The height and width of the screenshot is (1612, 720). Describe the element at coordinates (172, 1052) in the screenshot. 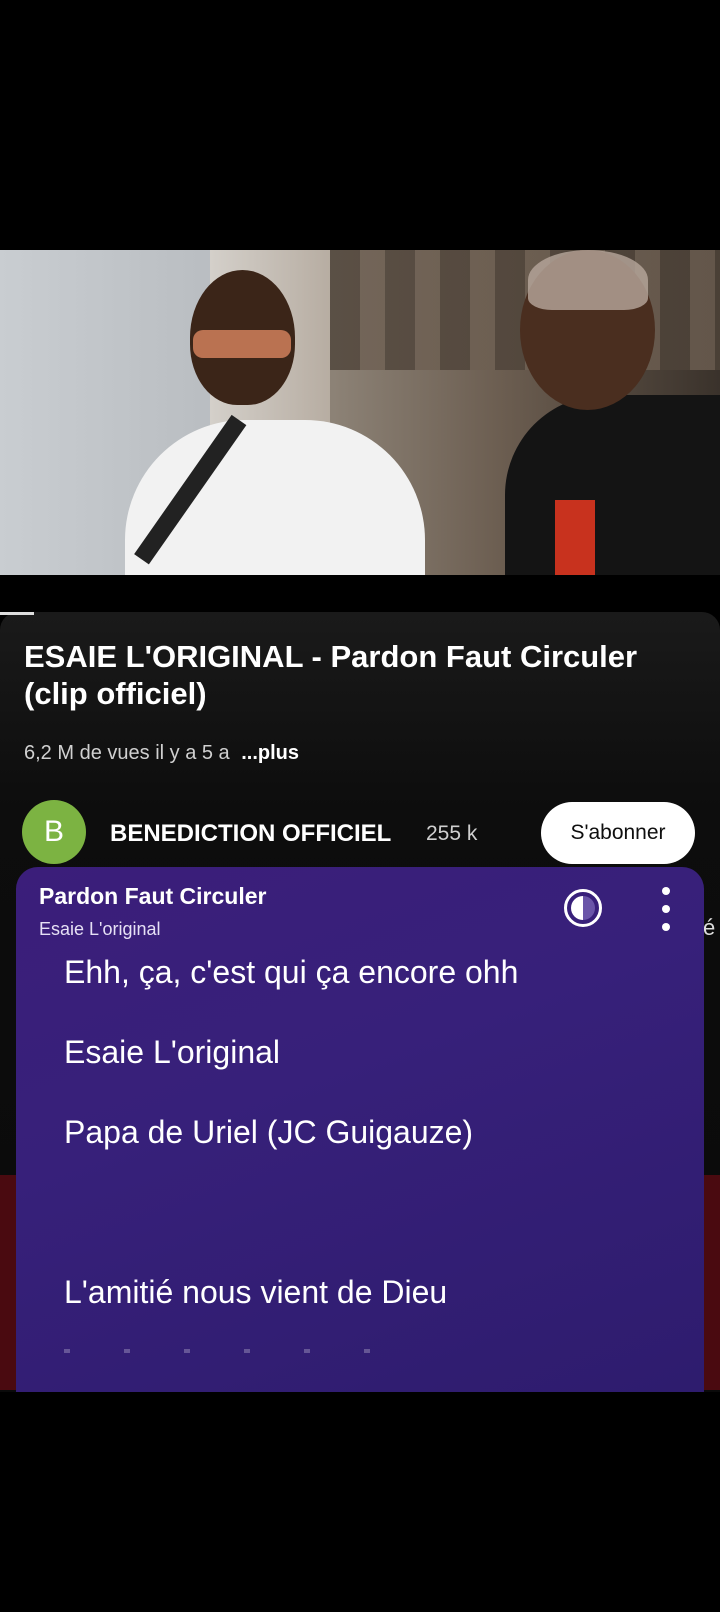

I see `lyric-line: Esaie L'original` at that location.